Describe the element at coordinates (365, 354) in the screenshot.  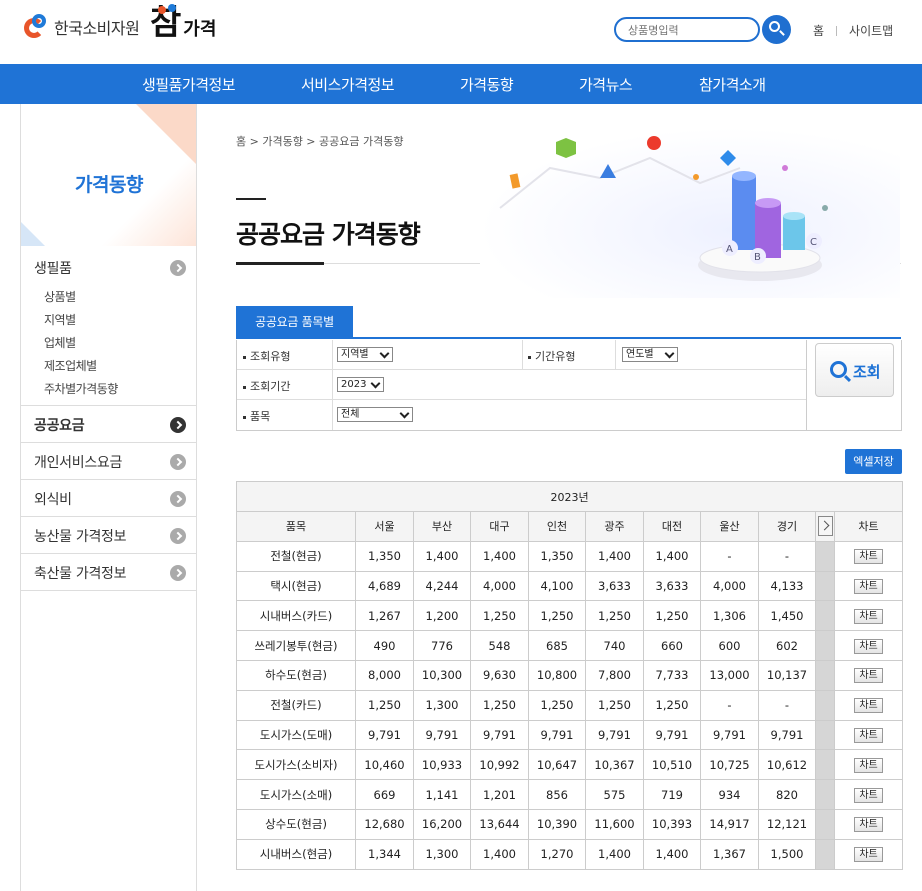
I see `query-type-select: 지역별` at that location.